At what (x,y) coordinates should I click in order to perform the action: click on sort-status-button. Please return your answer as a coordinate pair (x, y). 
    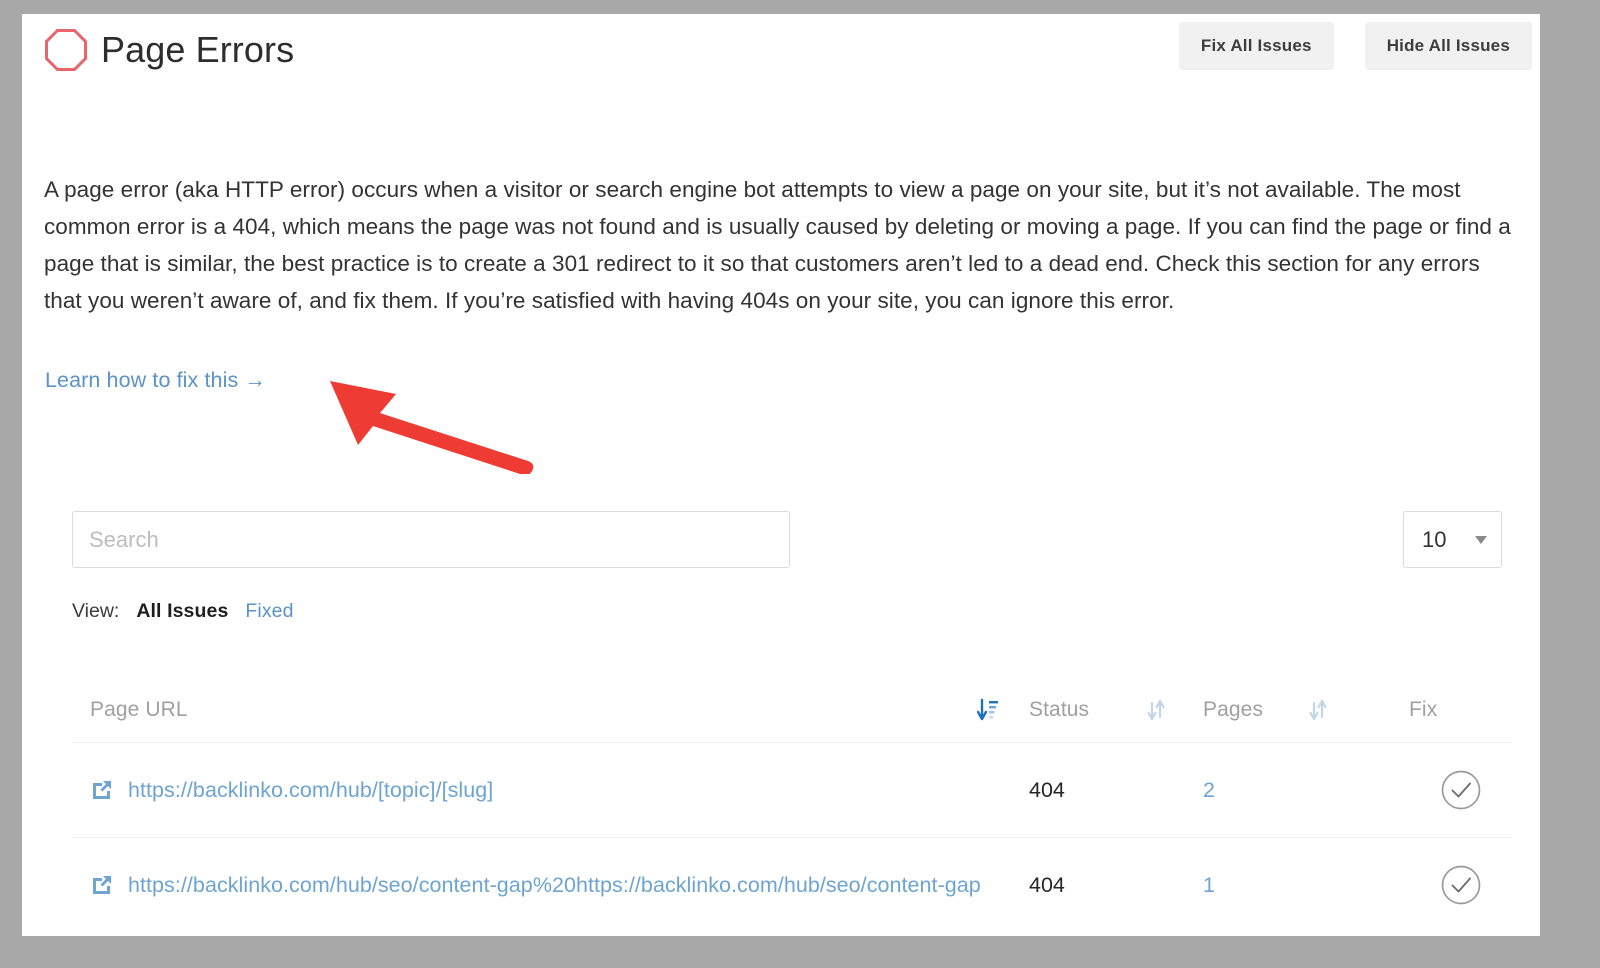
    Looking at the image, I should click on (1175, 713).